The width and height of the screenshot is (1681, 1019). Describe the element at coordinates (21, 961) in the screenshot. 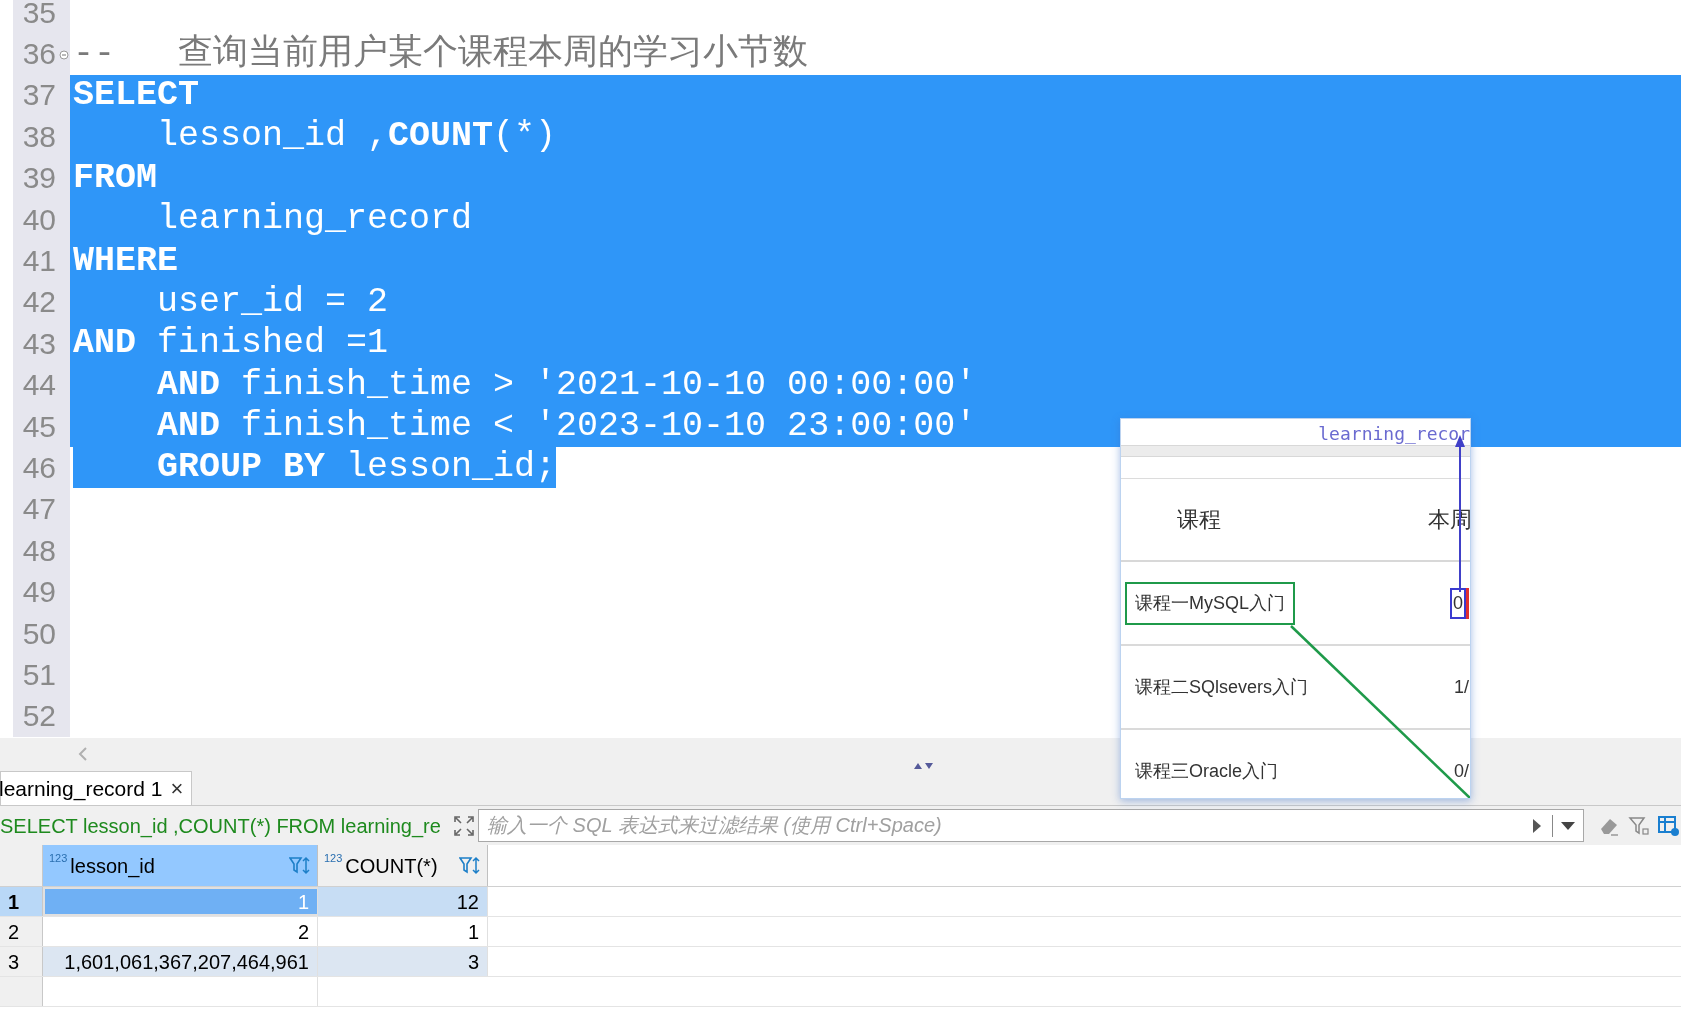

I see `row-number: 3` at that location.